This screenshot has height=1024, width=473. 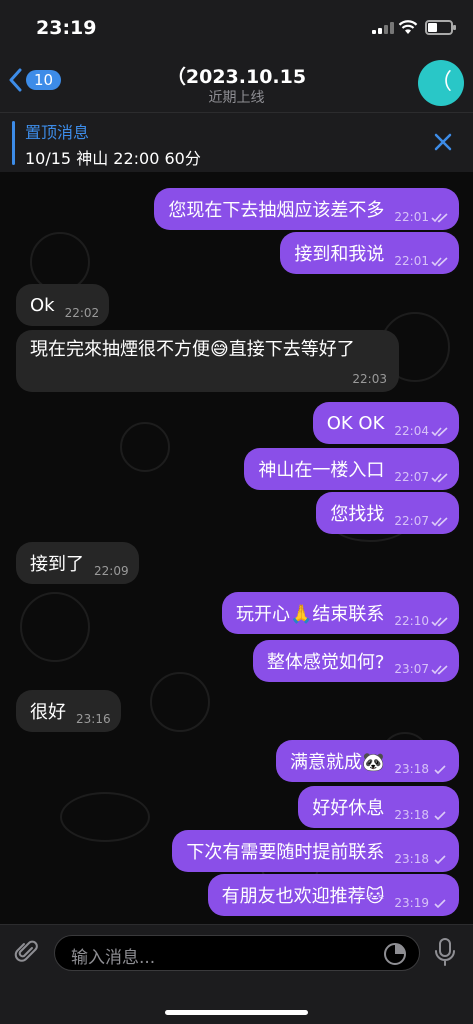 I want to click on pinned-text: 10/15 神山 22:00 60分, so click(x=113, y=158).